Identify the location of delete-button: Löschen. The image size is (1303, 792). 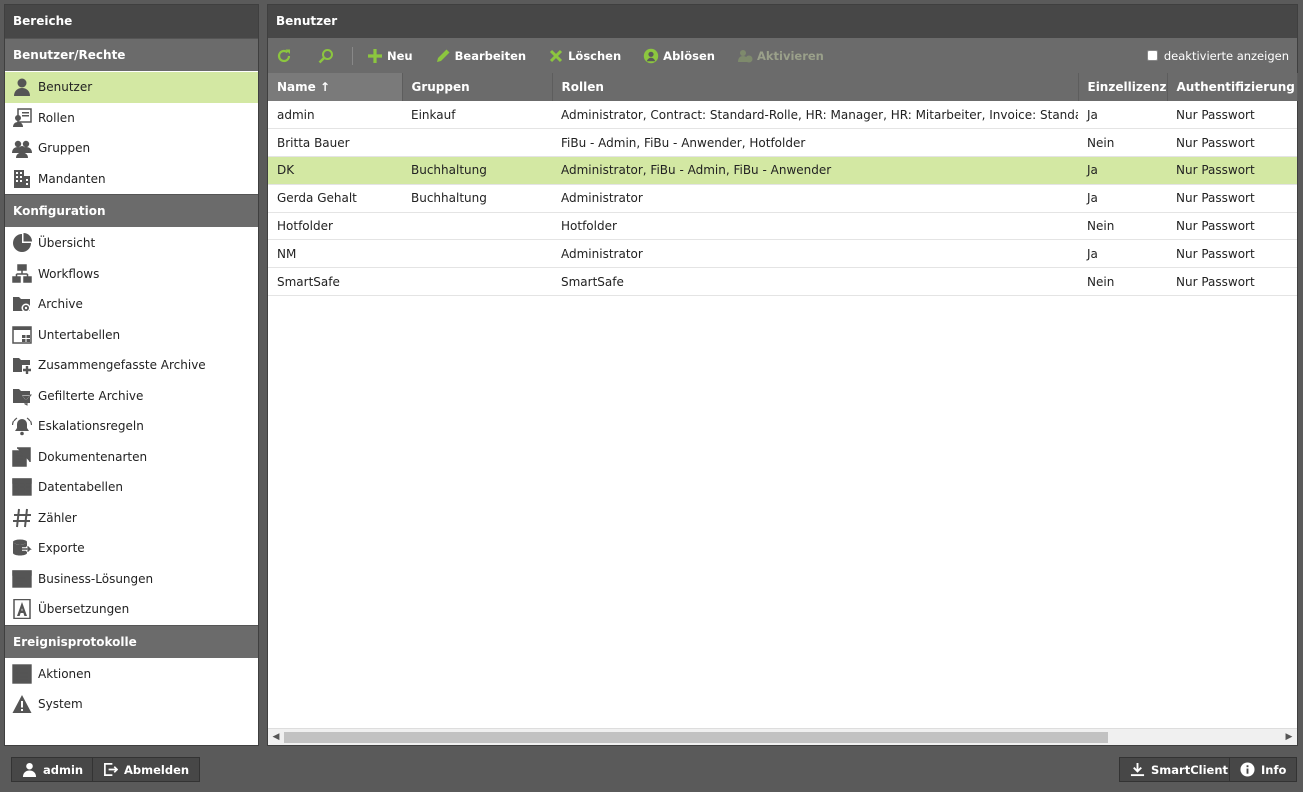
(584, 56).